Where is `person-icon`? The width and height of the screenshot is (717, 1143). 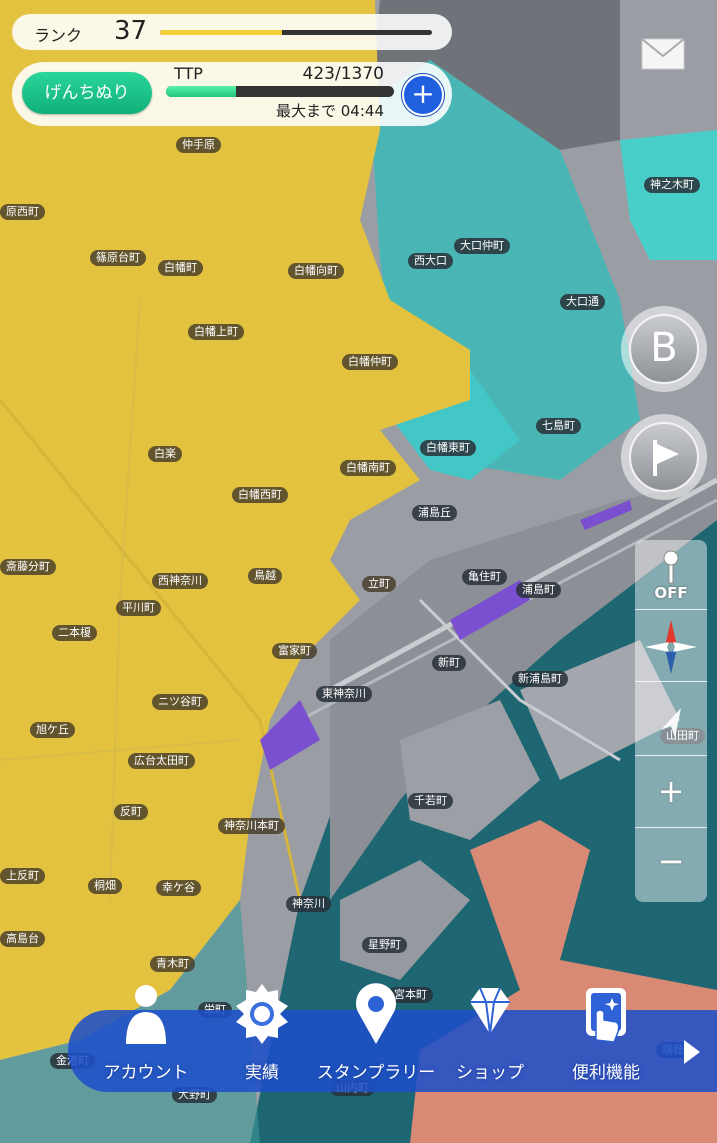
person-icon is located at coordinates (146, 1014).